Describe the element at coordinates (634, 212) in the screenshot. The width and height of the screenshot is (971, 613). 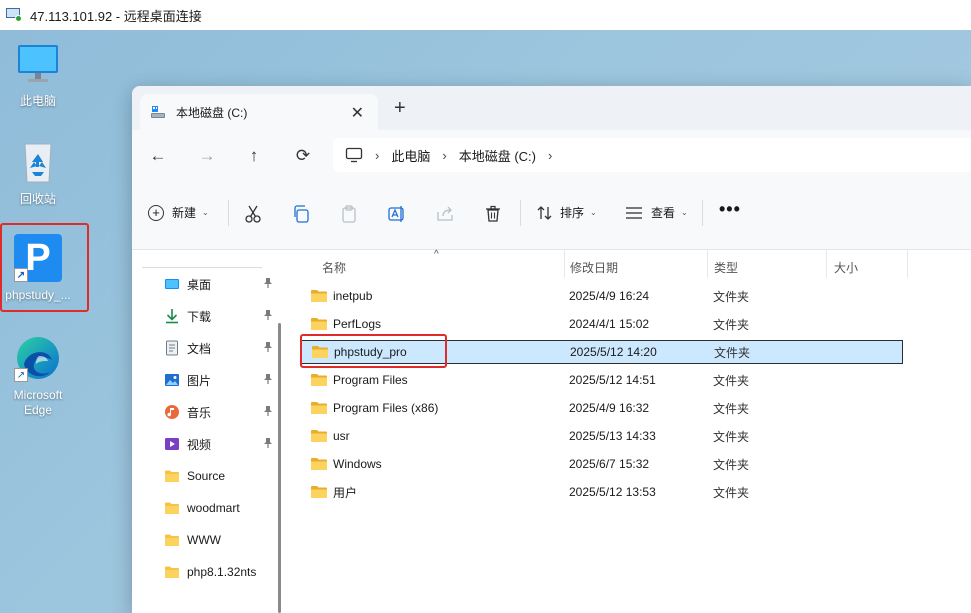
I see `view-icon` at that location.